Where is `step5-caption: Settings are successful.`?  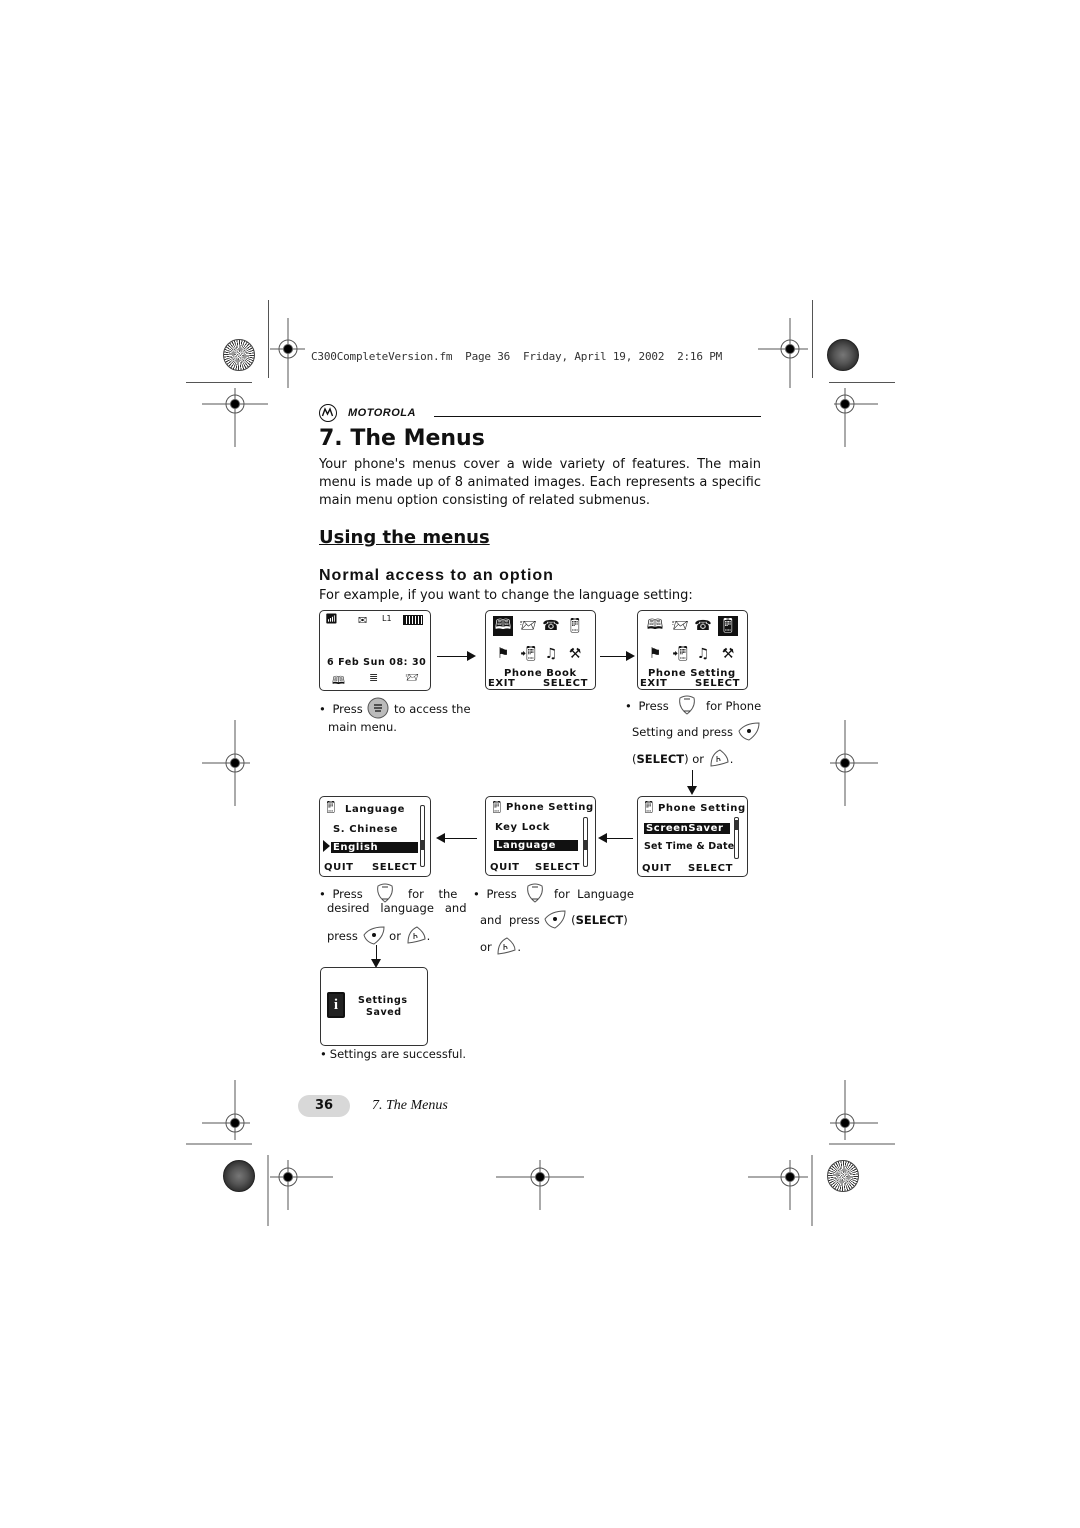
step5-caption: Settings are successful. is located at coordinates (393, 1054).